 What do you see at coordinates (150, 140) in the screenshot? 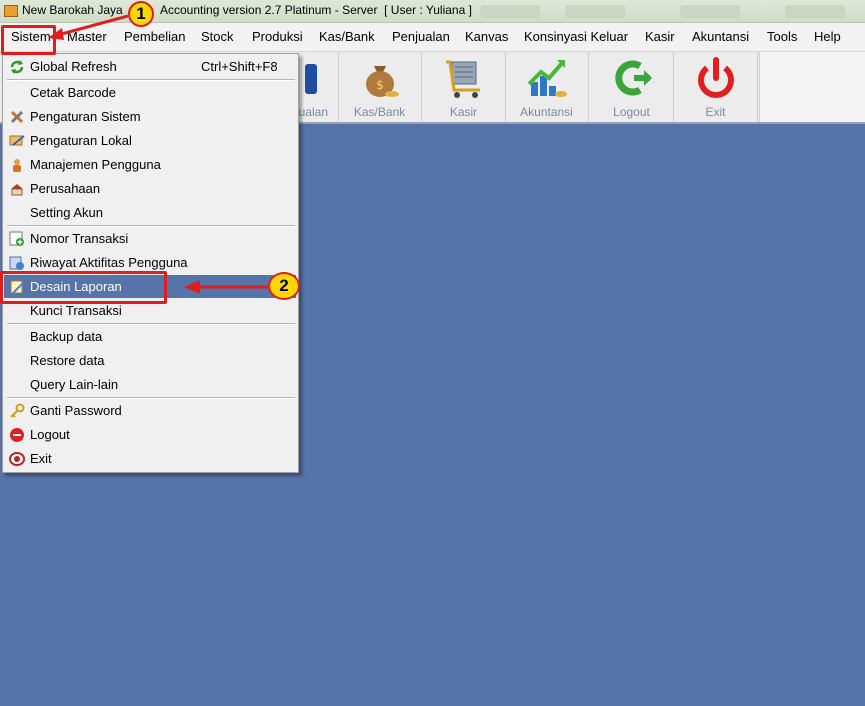
I see `menu-item-pengaturan-lokal: Pengaturan Lokal` at bounding box center [150, 140].